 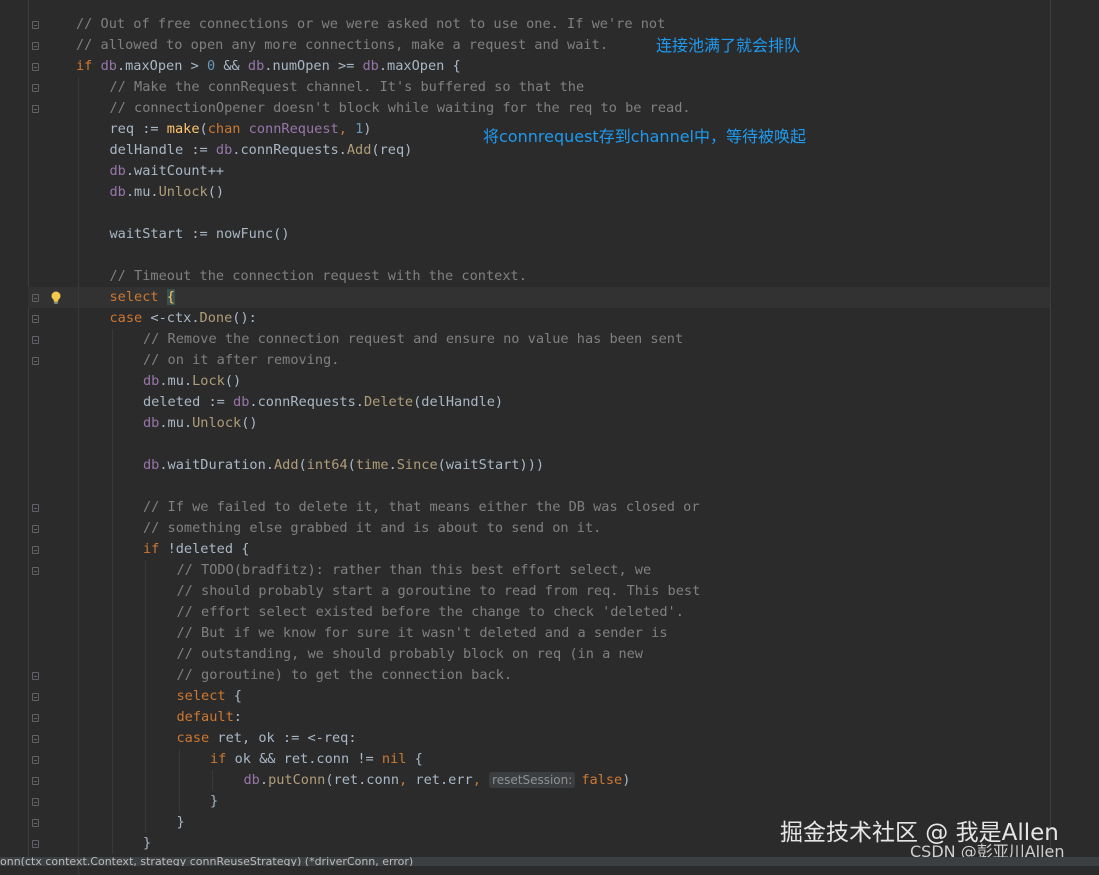 I want to click on code-line: default:, so click(x=209, y=717).